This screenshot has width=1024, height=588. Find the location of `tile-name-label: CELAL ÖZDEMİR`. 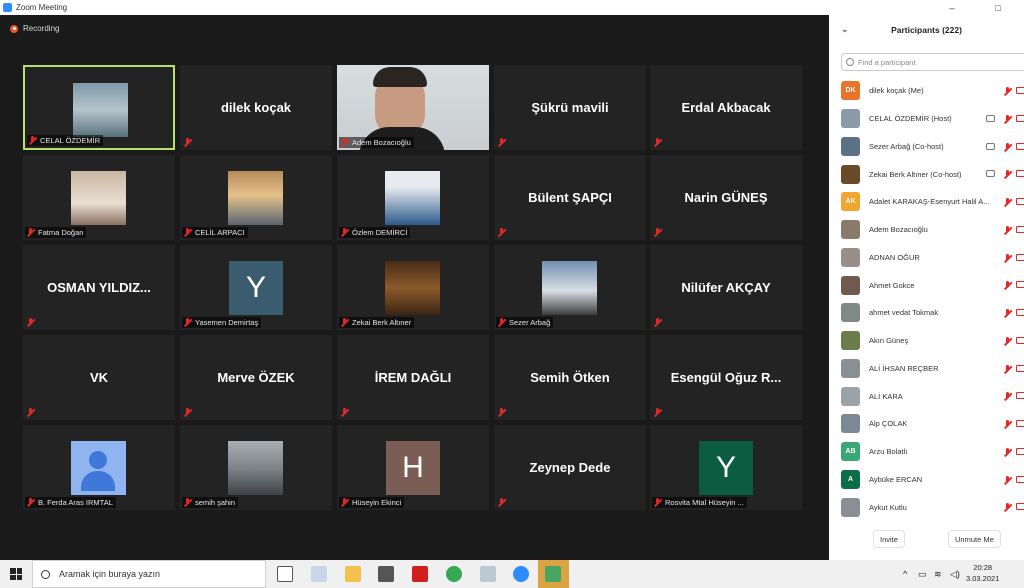

tile-name-label: CELAL ÖZDEMİR is located at coordinates (65, 140).